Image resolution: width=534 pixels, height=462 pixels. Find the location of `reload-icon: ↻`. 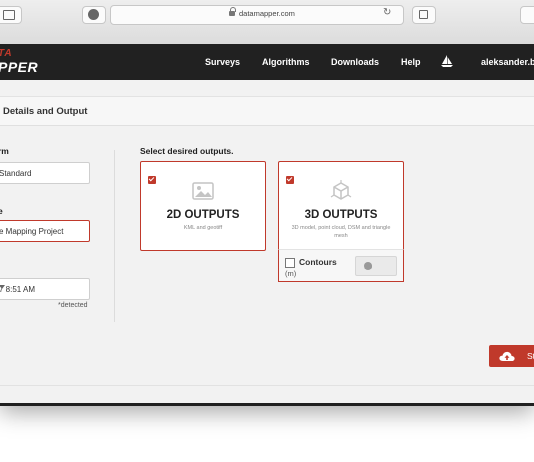

reload-icon: ↻ is located at coordinates (387, 12).